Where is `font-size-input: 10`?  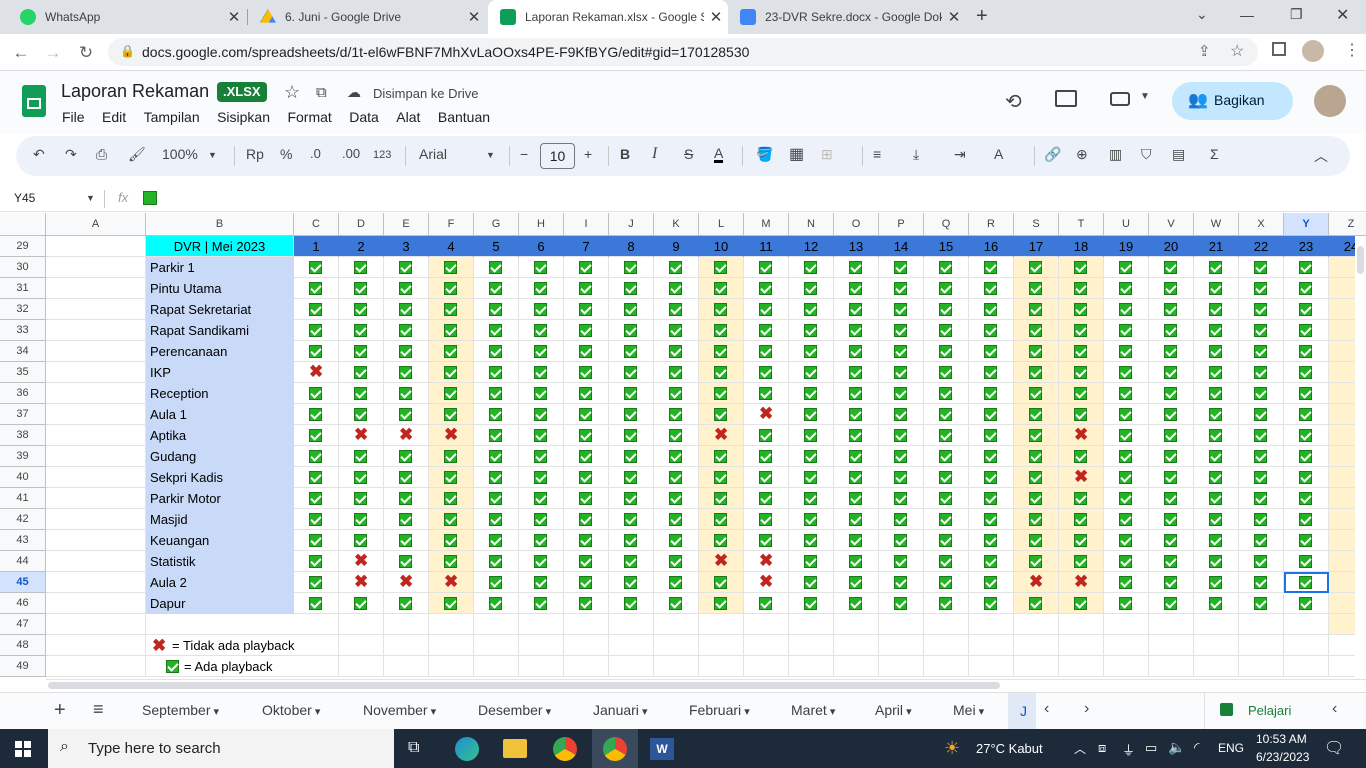
font-size-input: 10 is located at coordinates (557, 156).